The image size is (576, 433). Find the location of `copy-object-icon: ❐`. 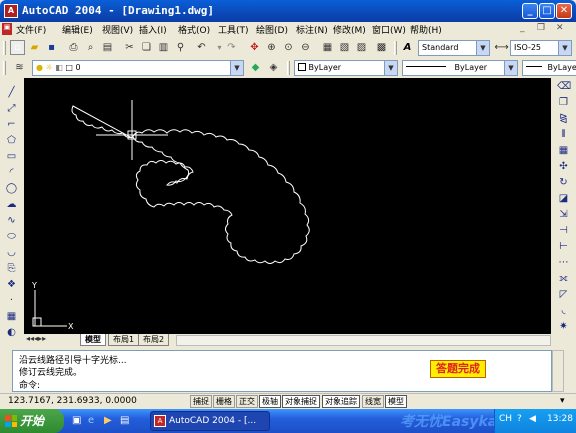

copy-object-icon: ❐ is located at coordinates (563, 102).